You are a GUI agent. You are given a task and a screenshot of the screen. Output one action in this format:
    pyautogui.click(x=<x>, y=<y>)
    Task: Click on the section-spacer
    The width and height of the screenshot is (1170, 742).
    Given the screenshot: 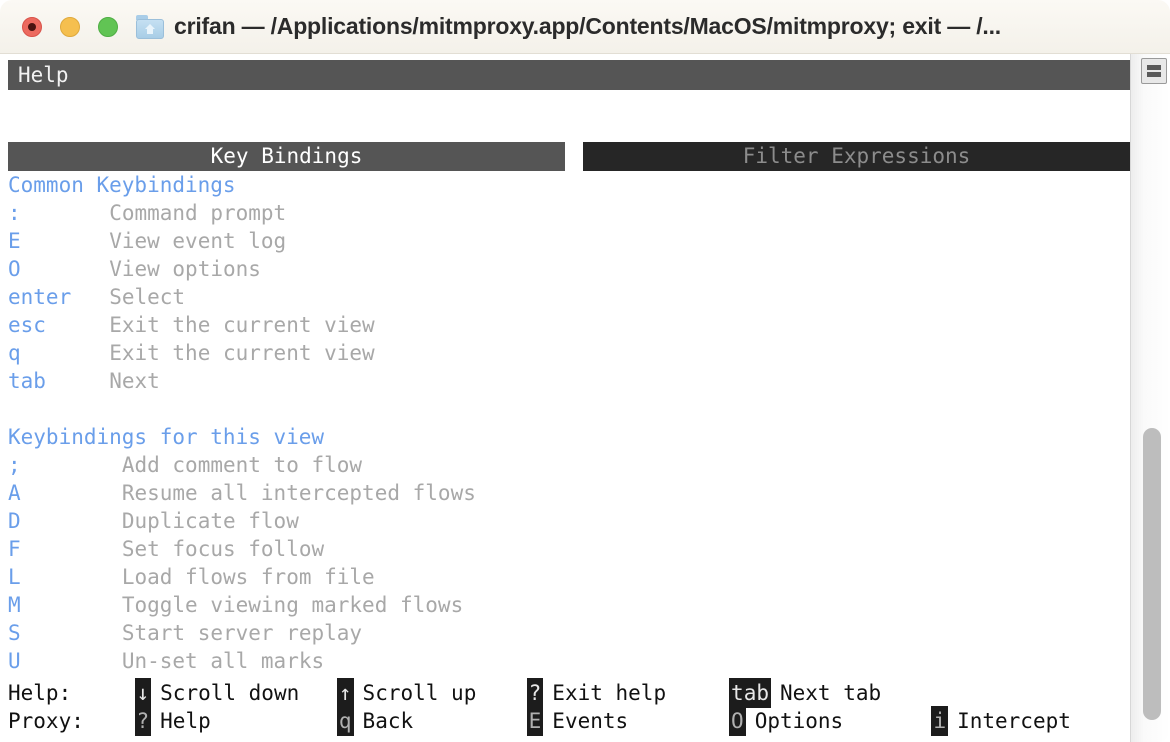 What is the action you would take?
    pyautogui.click(x=569, y=409)
    